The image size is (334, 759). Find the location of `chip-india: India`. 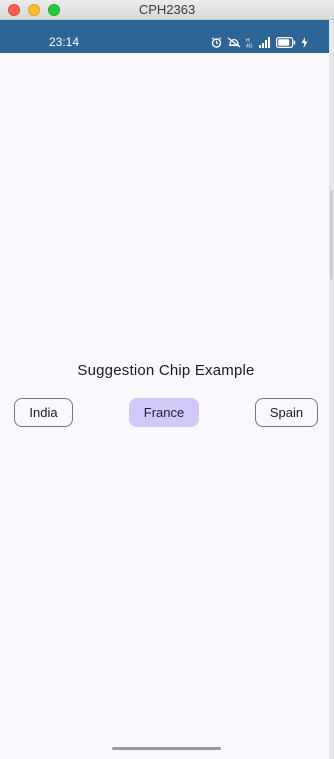

chip-india: India is located at coordinates (43, 412).